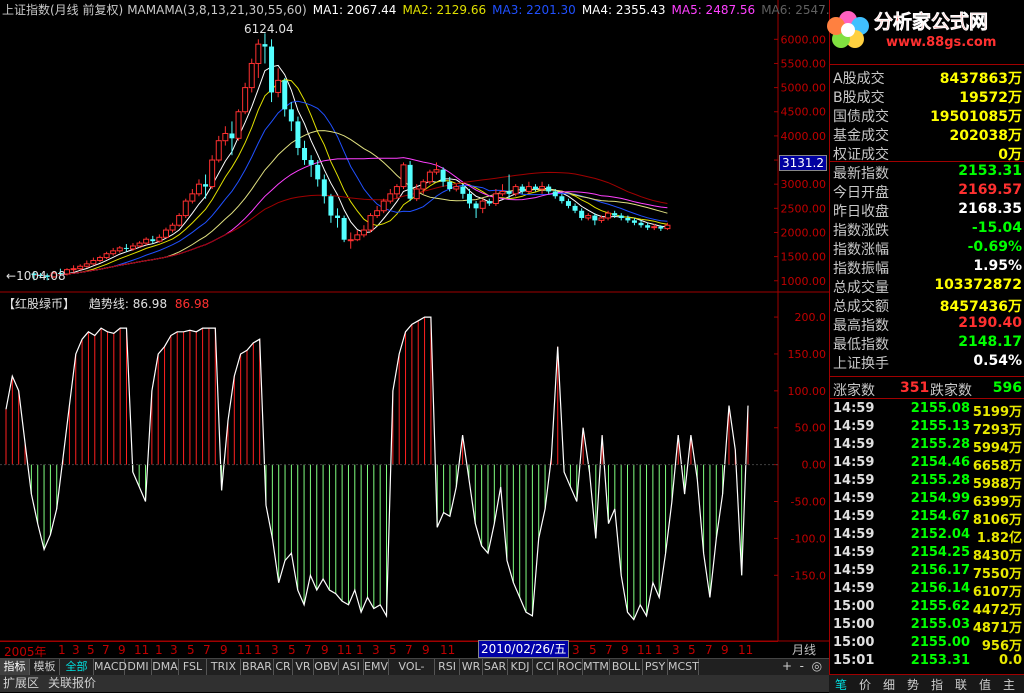  I want to click on expand-area-tab: 扩展区, so click(21, 683).